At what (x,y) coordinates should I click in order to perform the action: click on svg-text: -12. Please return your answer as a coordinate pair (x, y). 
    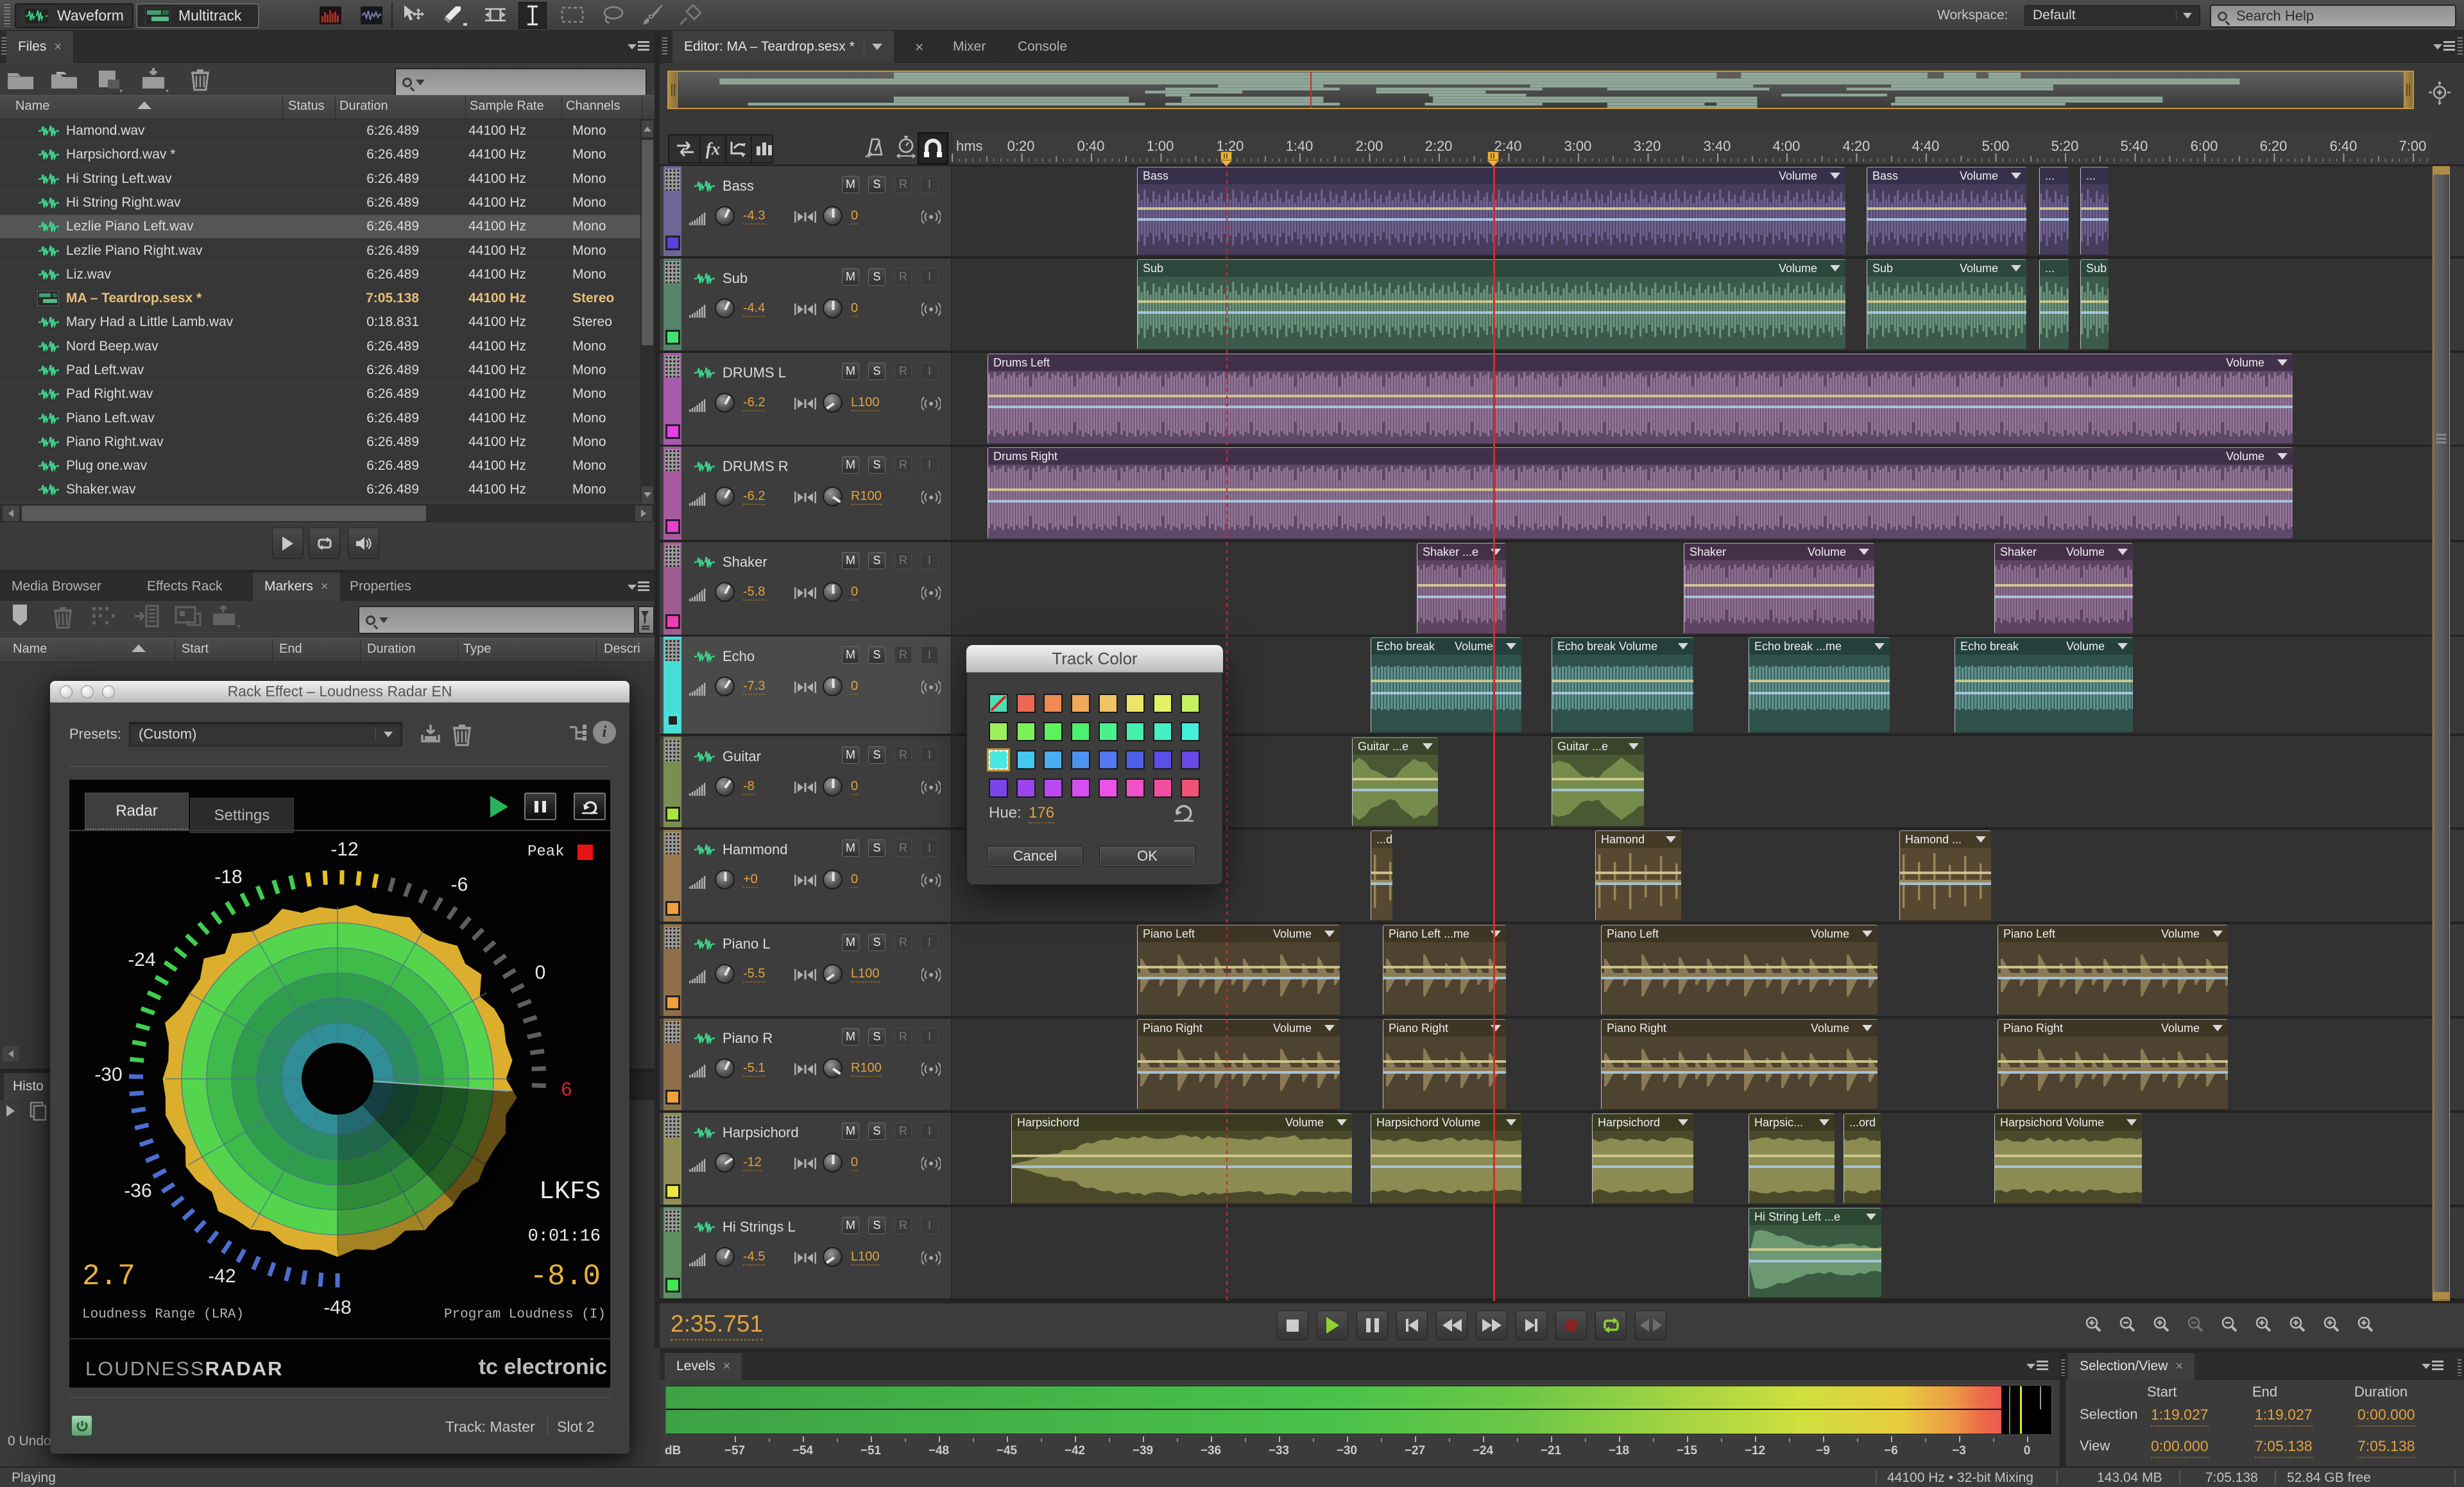
    Looking at the image, I should click on (344, 849).